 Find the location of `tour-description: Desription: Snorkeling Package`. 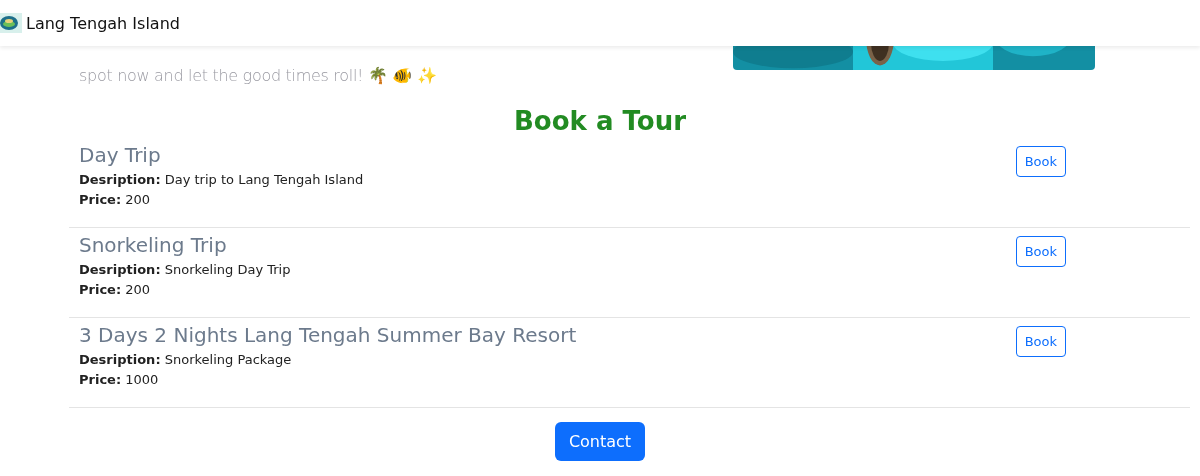

tour-description: Desription: Snorkeling Package is located at coordinates (186, 360).